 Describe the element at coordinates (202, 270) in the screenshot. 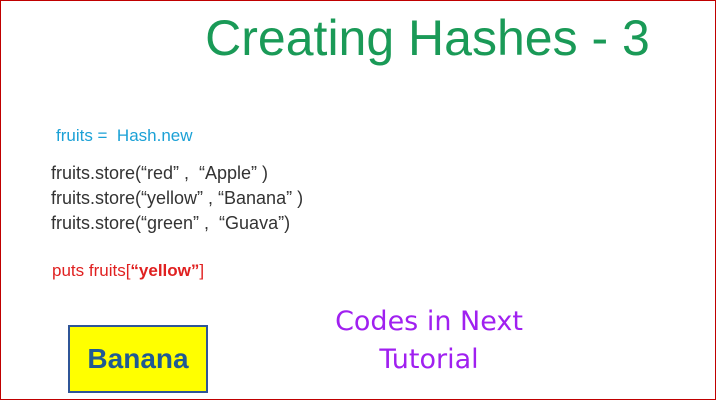

I see `puts-suffix: ]` at that location.